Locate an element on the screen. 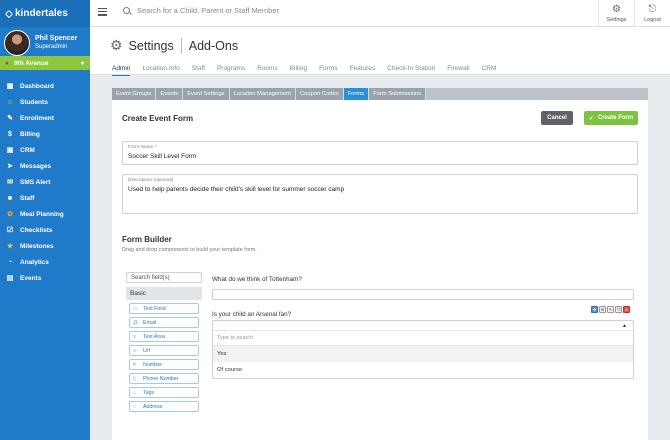 Image resolution: width=670 pixels, height=440 pixels. messages-icon: ➤ is located at coordinates (10, 166).